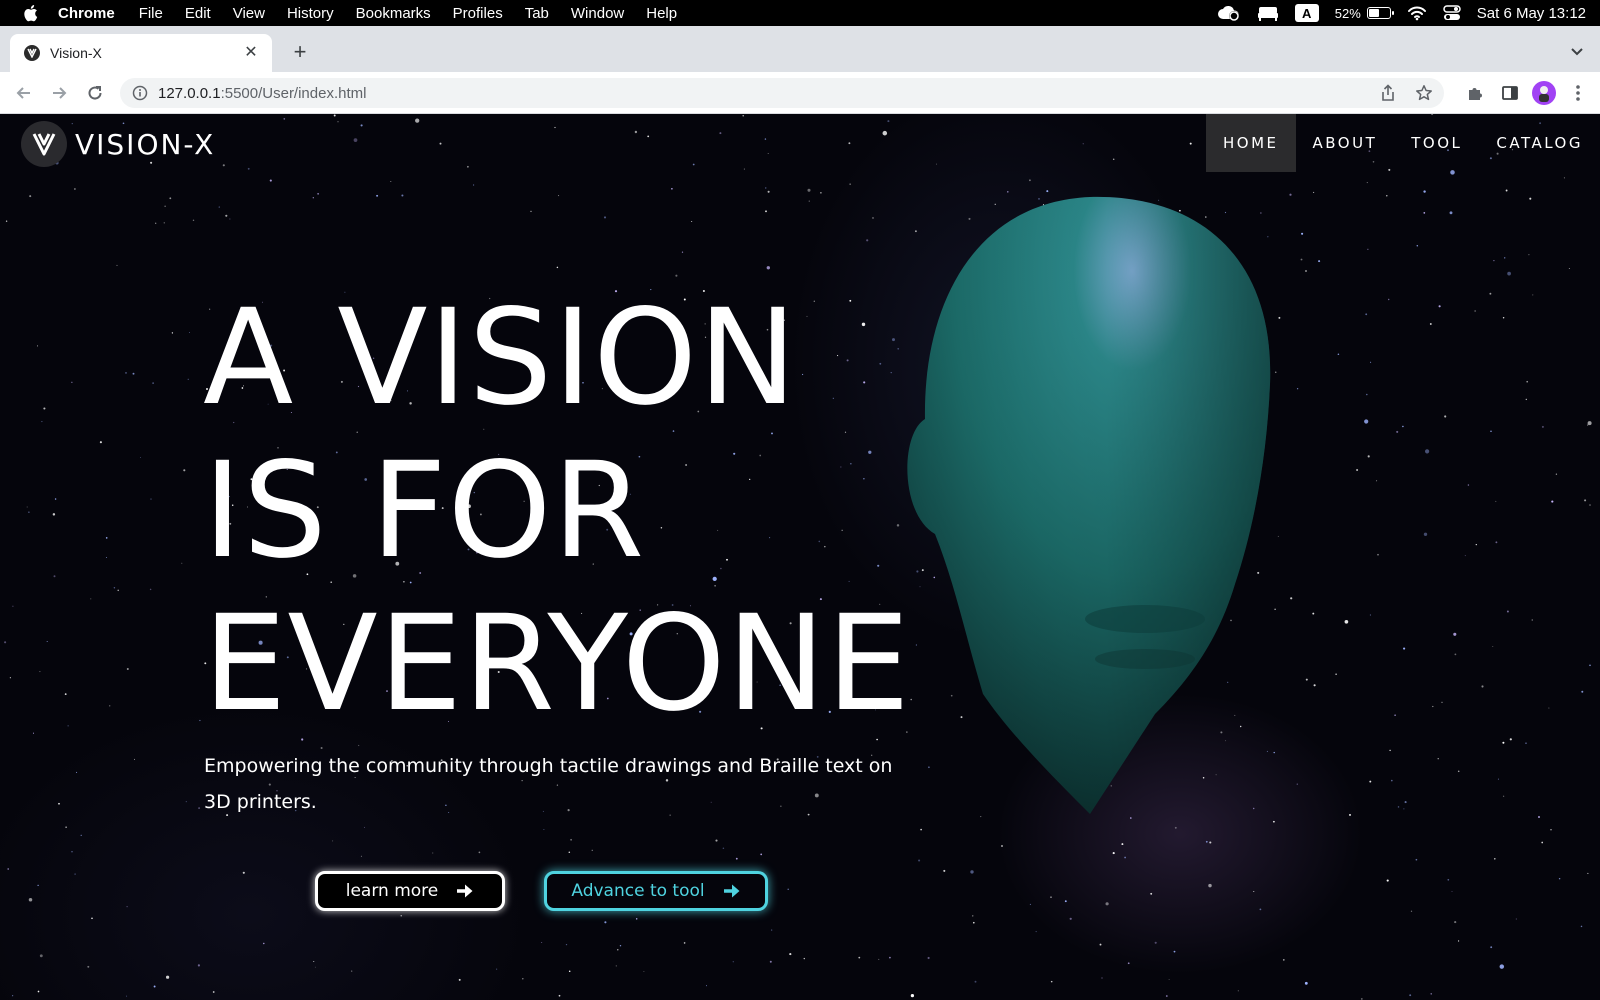  I want to click on reload-icon, so click(95, 93).